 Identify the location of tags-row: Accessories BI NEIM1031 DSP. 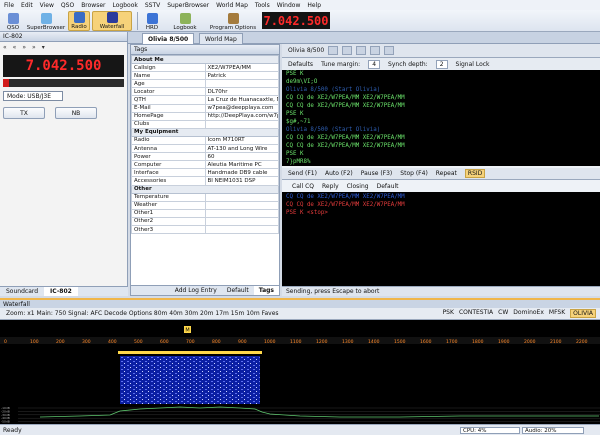
(205, 181).